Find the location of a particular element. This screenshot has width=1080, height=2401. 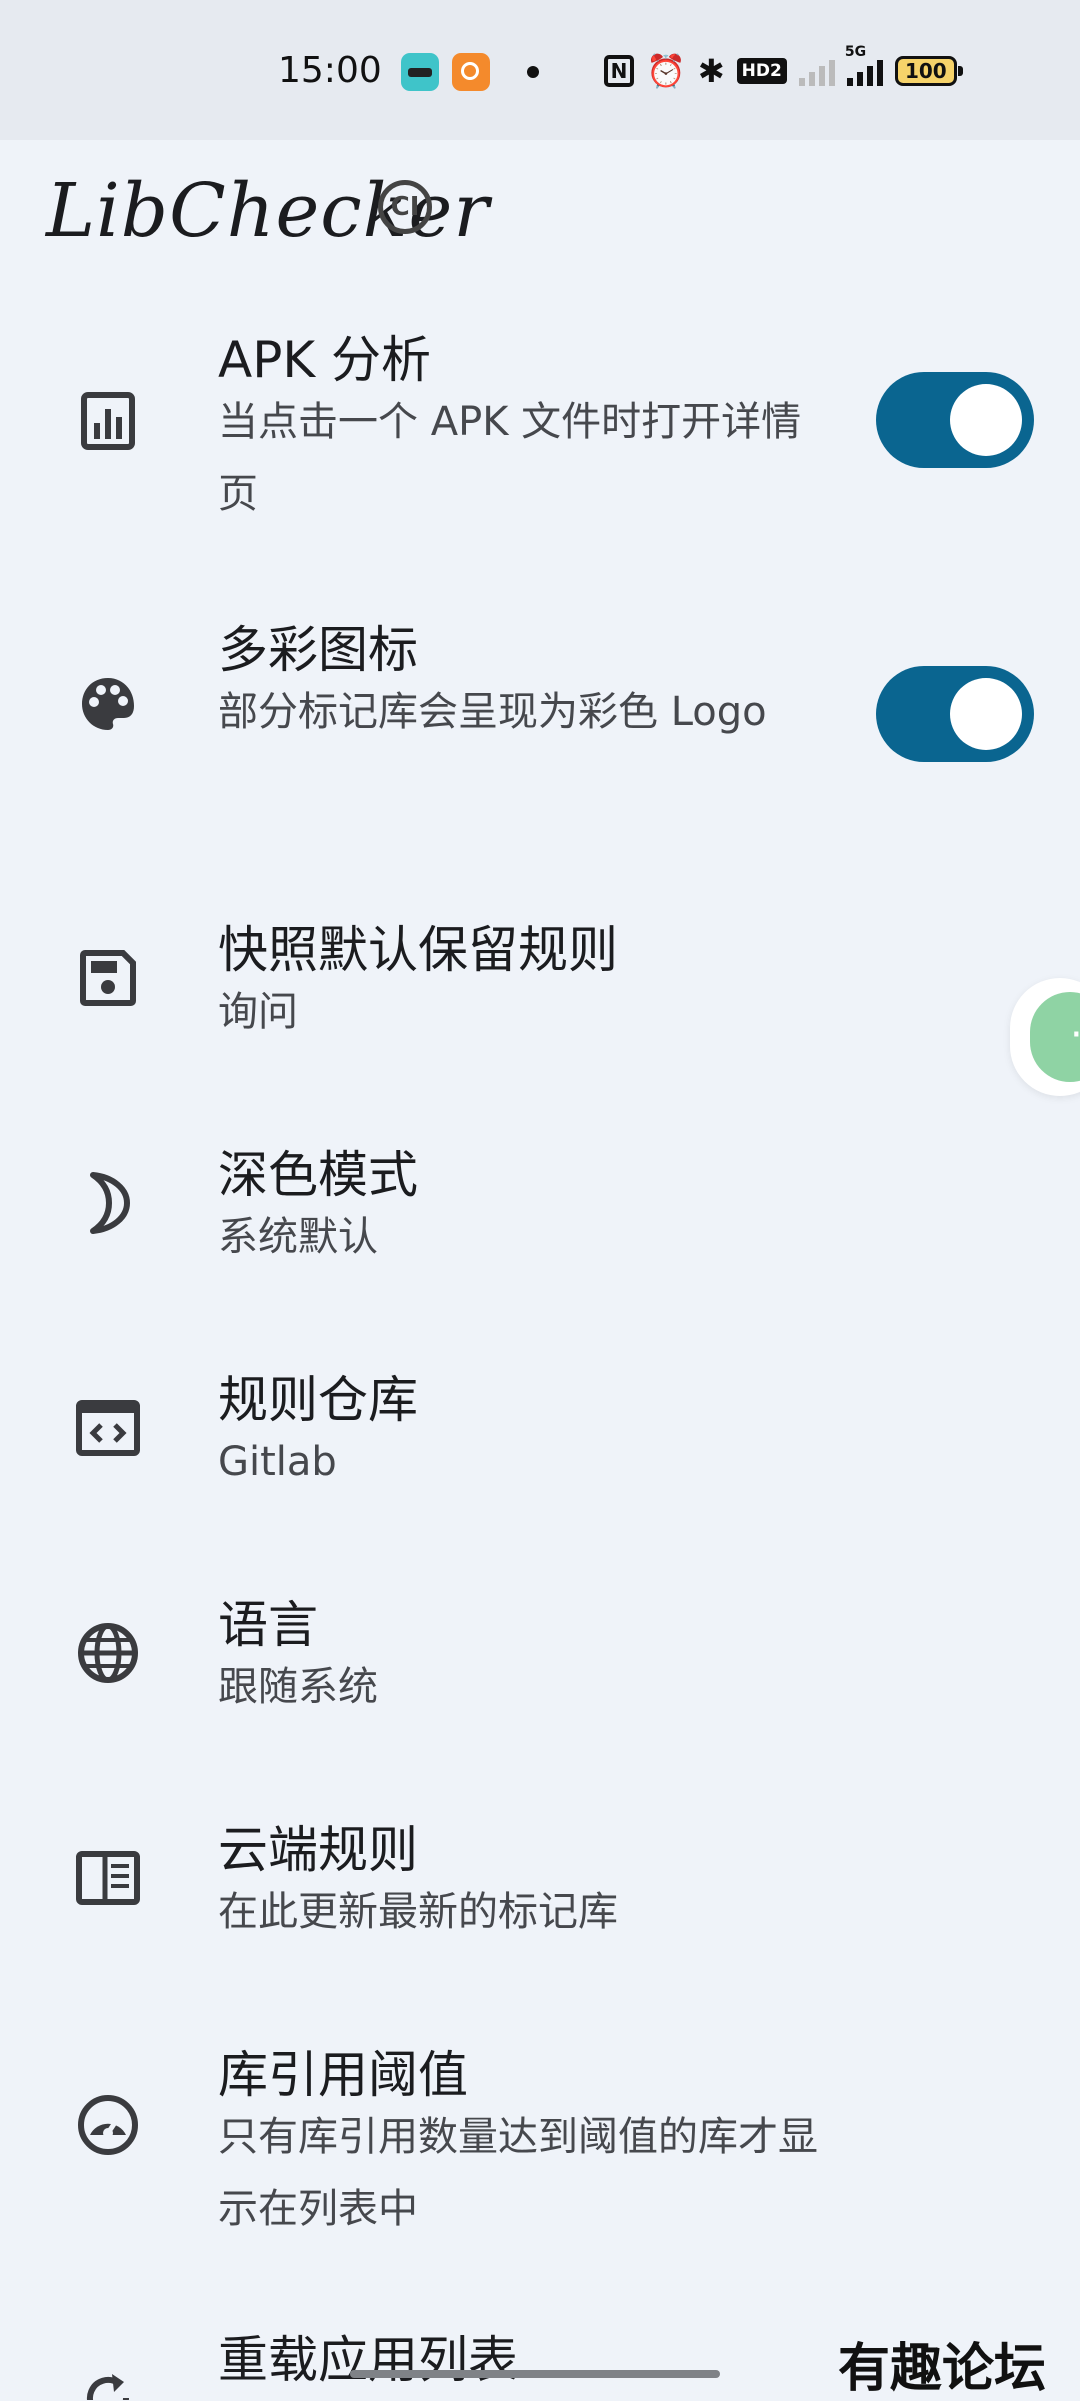

setting-title: 语言 is located at coordinates (268, 1625).